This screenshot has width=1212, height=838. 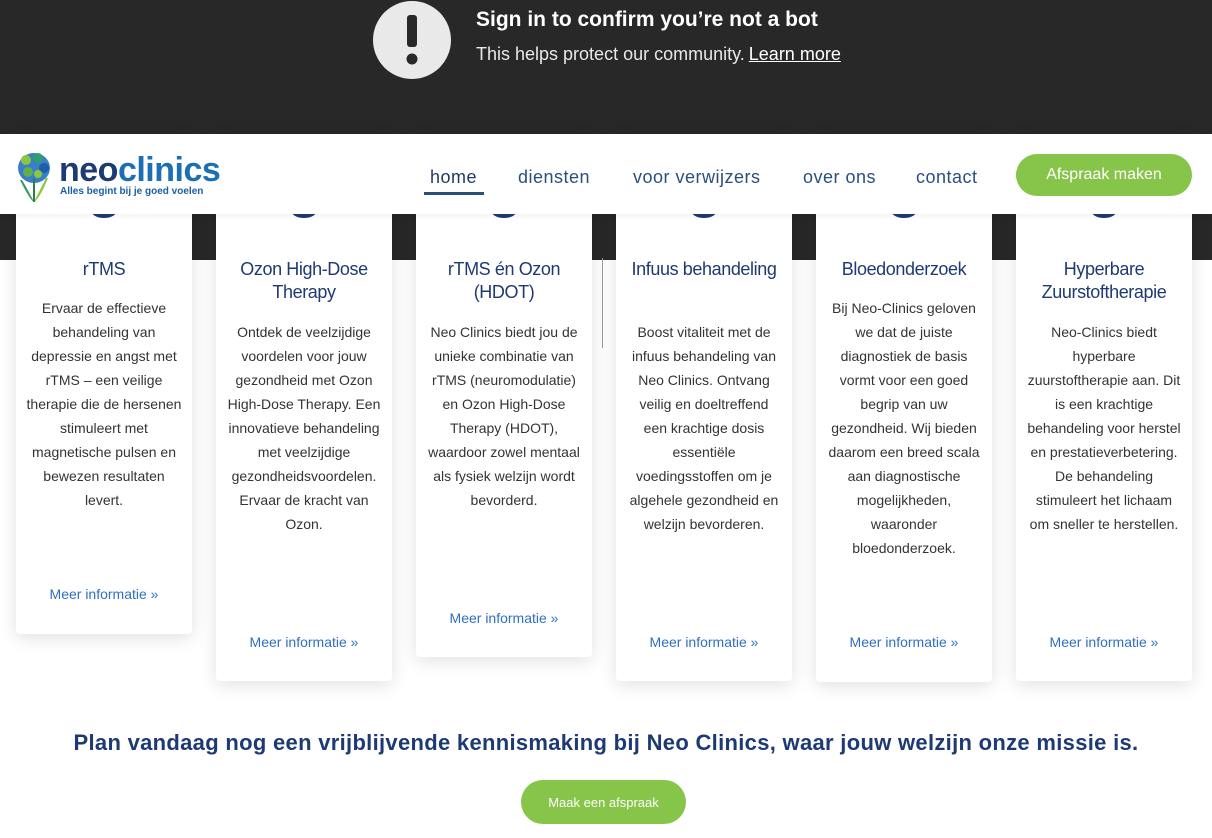 I want to click on nav-contact: contact, so click(x=947, y=177).